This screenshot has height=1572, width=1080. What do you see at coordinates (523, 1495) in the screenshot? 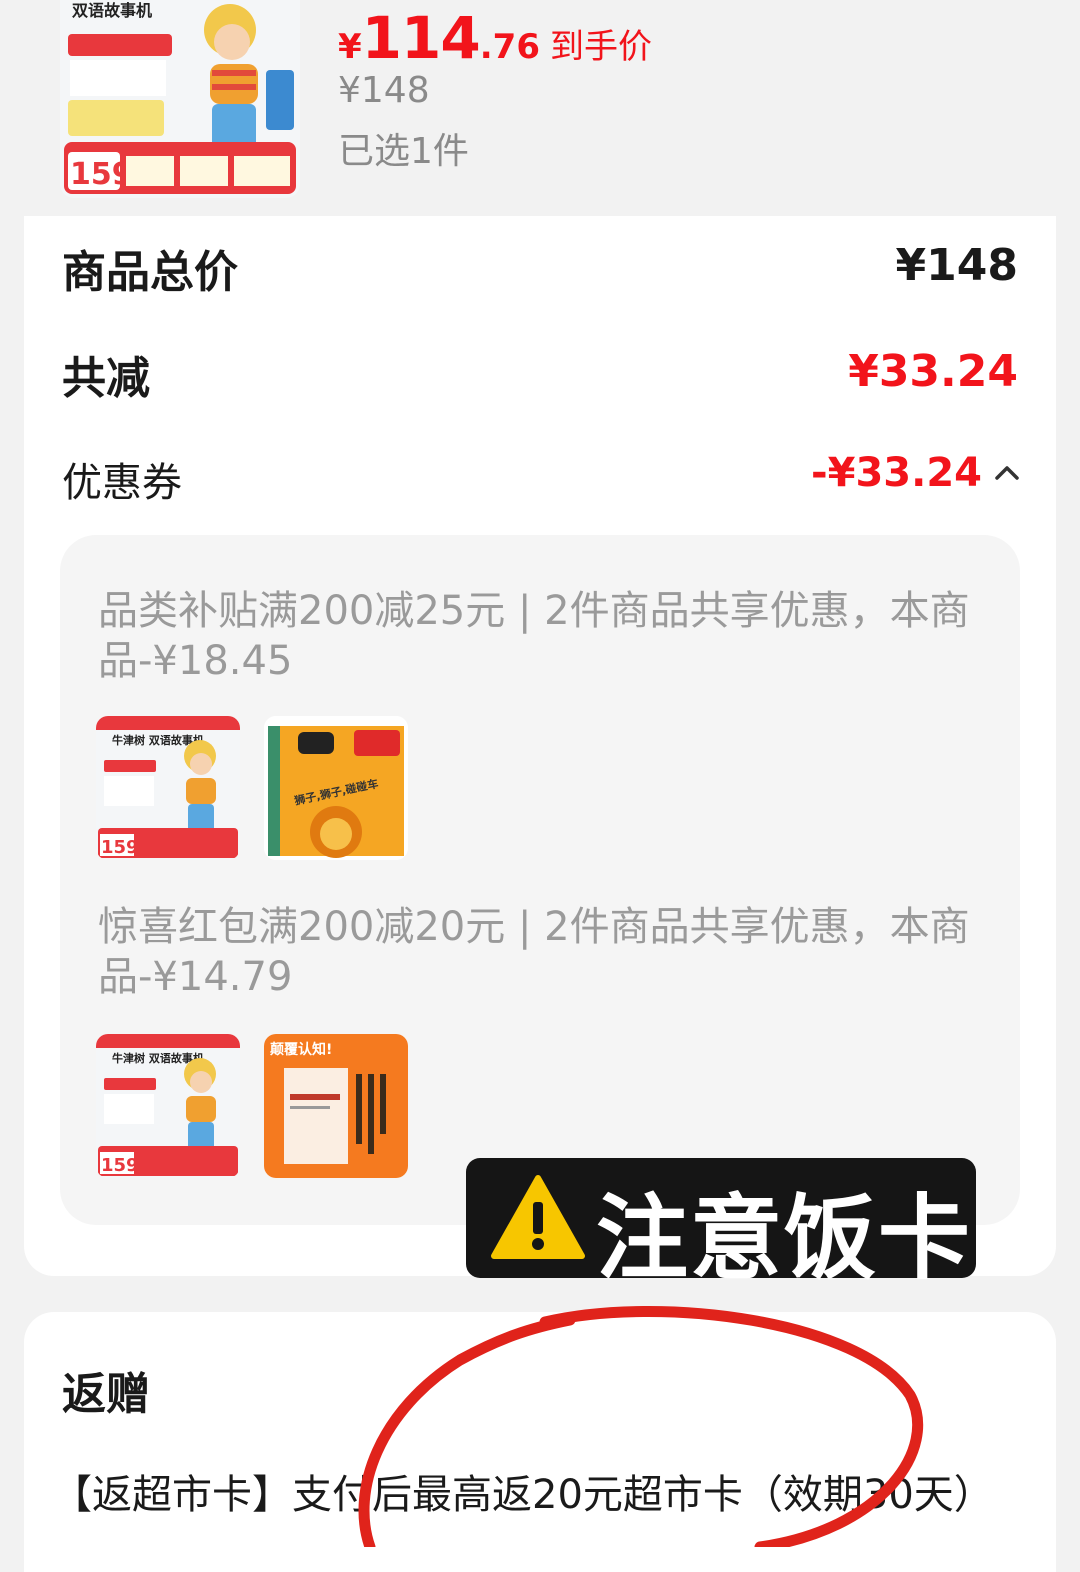
I see `rebate-text: 【返超市卡】支付后最高返20元超市卡（效期30天）` at bounding box center [523, 1495].